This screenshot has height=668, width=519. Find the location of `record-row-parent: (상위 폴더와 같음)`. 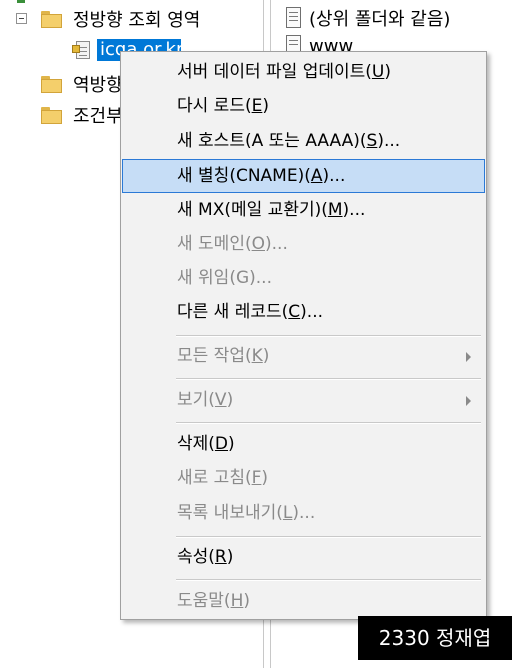

record-row-parent: (상위 폴더와 같음) is located at coordinates (367, 18).